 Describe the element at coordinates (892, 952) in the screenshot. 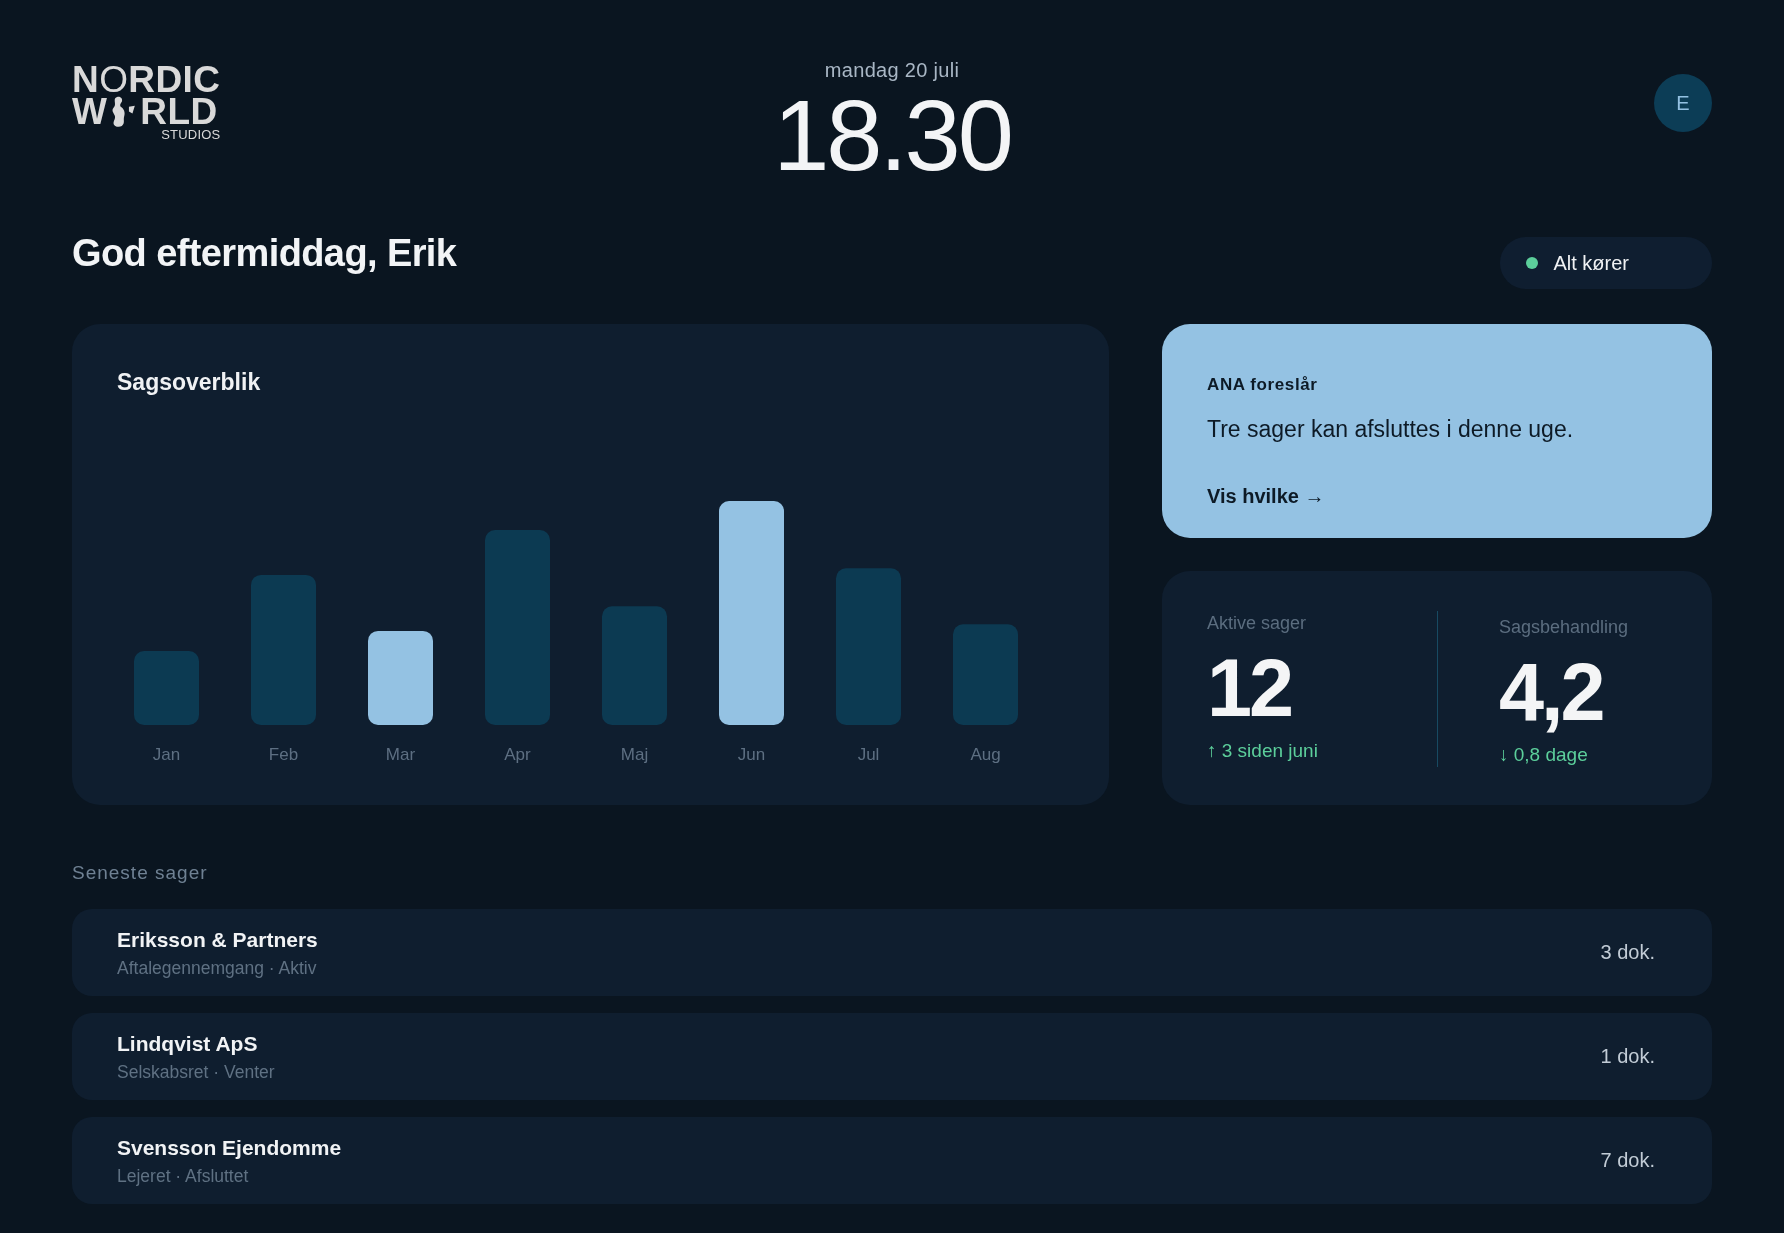

I see `case-row: Eriksson & Partners Aftalegennemgang · Aktiv 3 dok.` at that location.